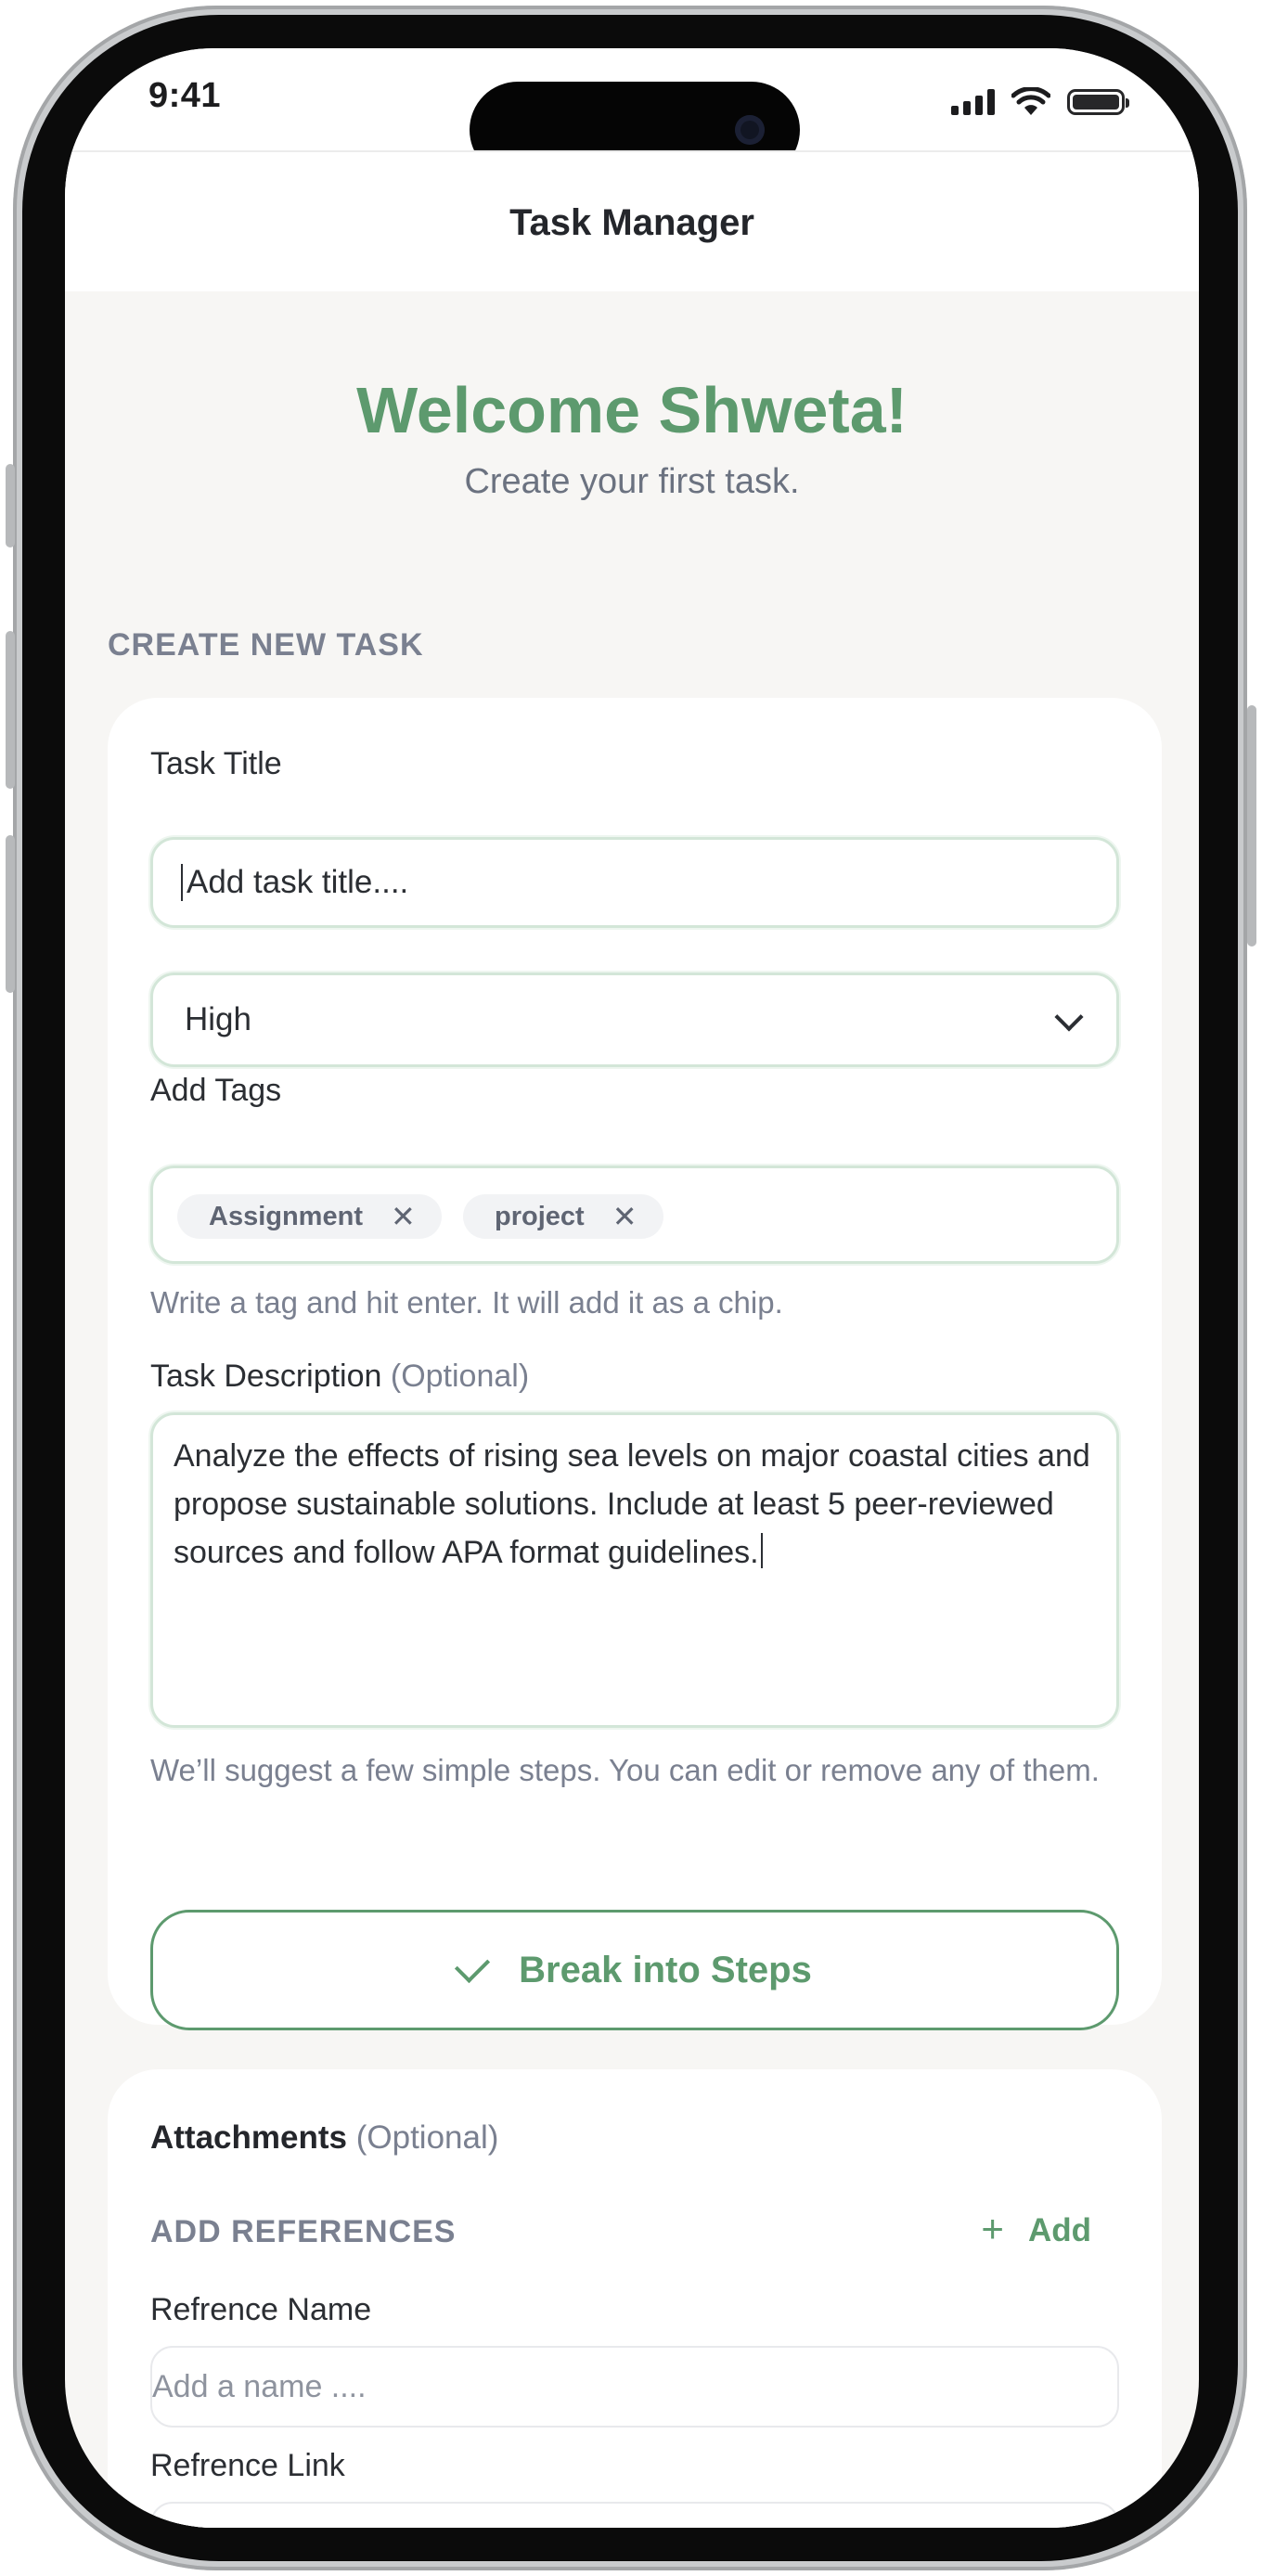  What do you see at coordinates (750, 130) in the screenshot?
I see `front-camera` at bounding box center [750, 130].